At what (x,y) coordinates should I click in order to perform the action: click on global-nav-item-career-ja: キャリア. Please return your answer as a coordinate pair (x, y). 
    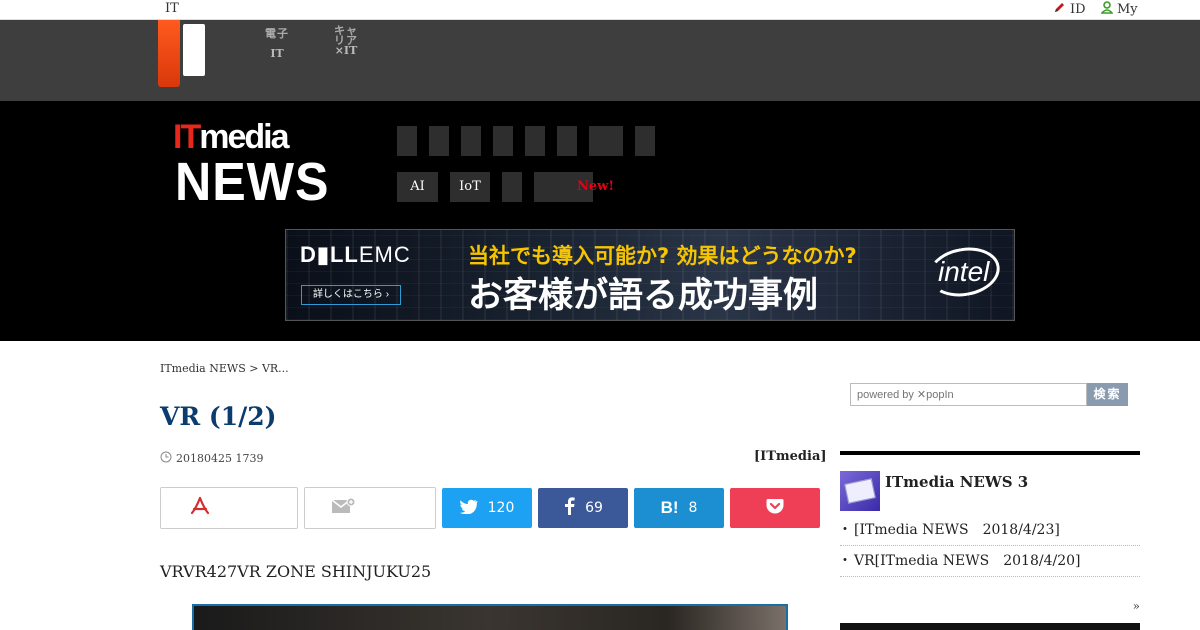
    Looking at the image, I should click on (346, 35).